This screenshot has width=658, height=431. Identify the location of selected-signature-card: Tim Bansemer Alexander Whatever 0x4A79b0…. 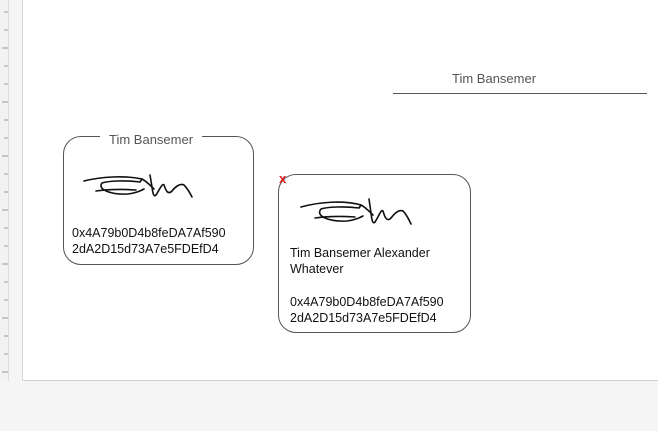
(374, 253).